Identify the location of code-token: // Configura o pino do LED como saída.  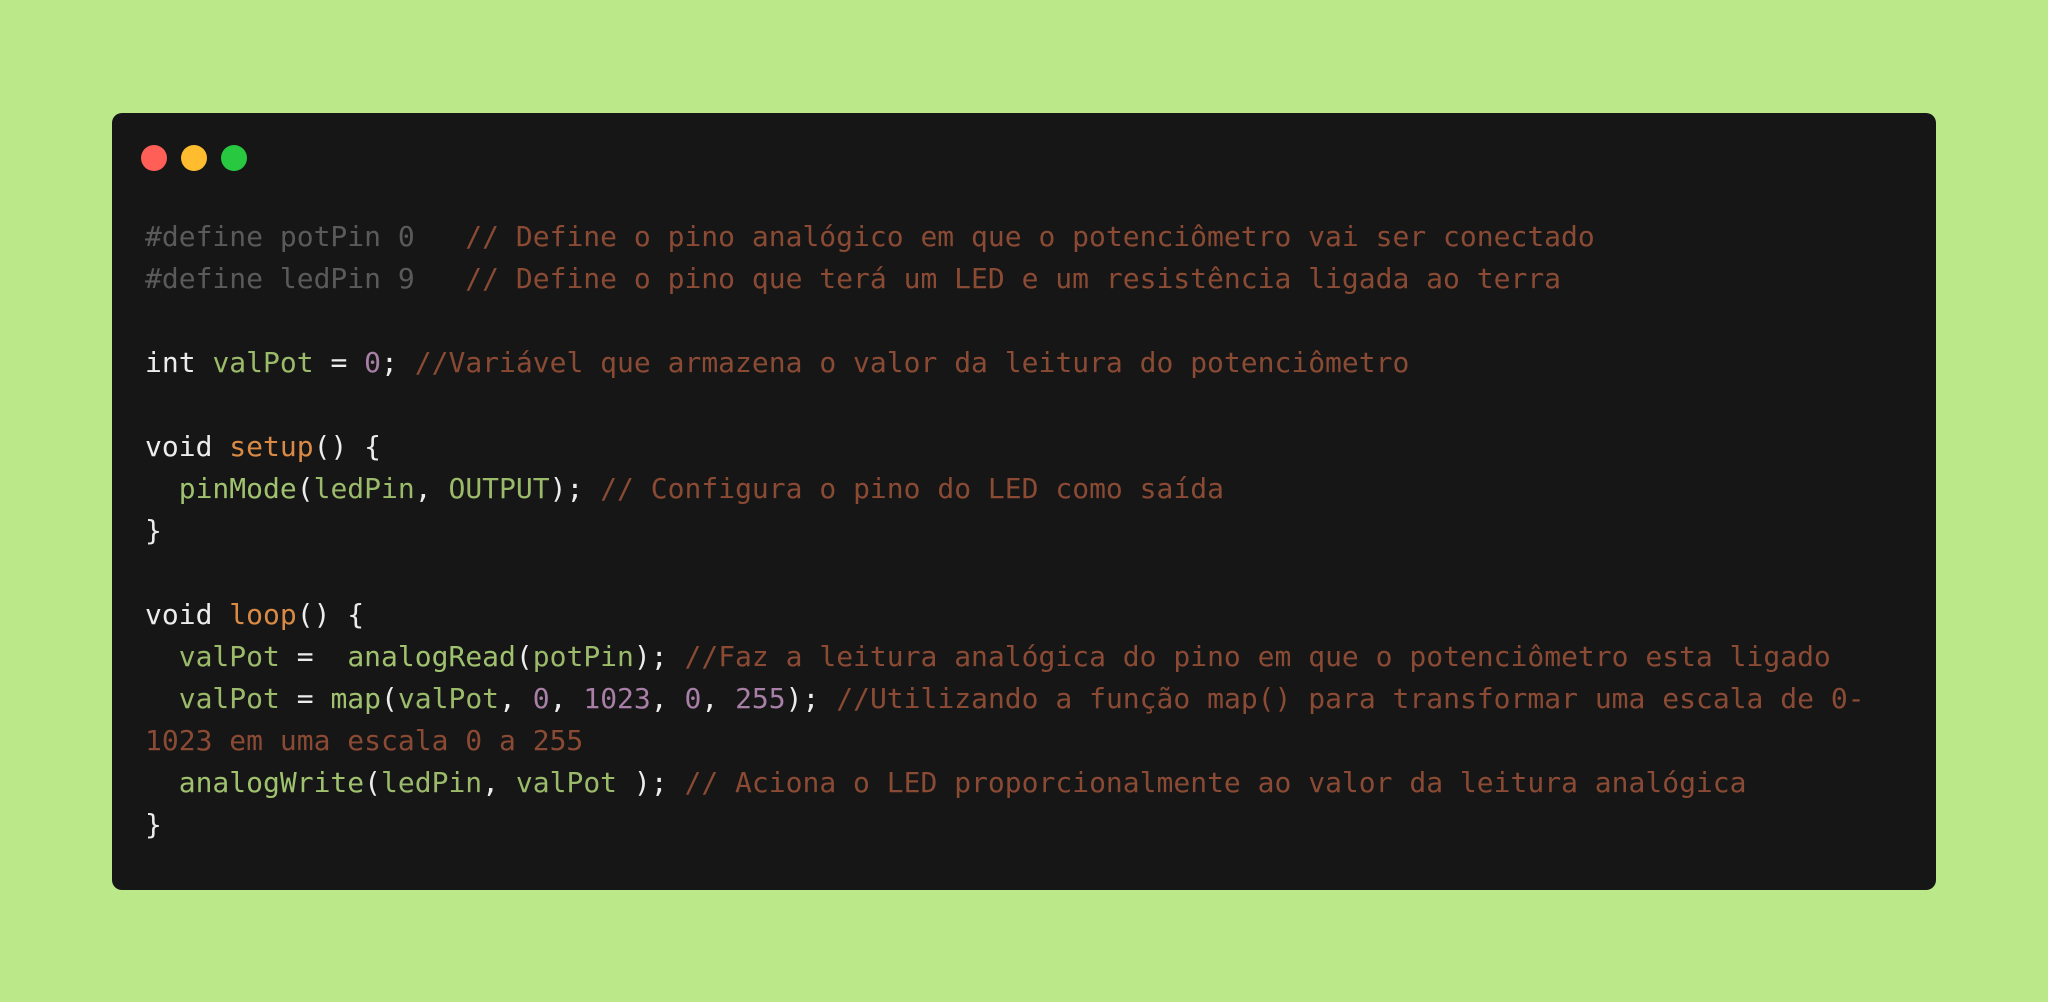
(912, 488).